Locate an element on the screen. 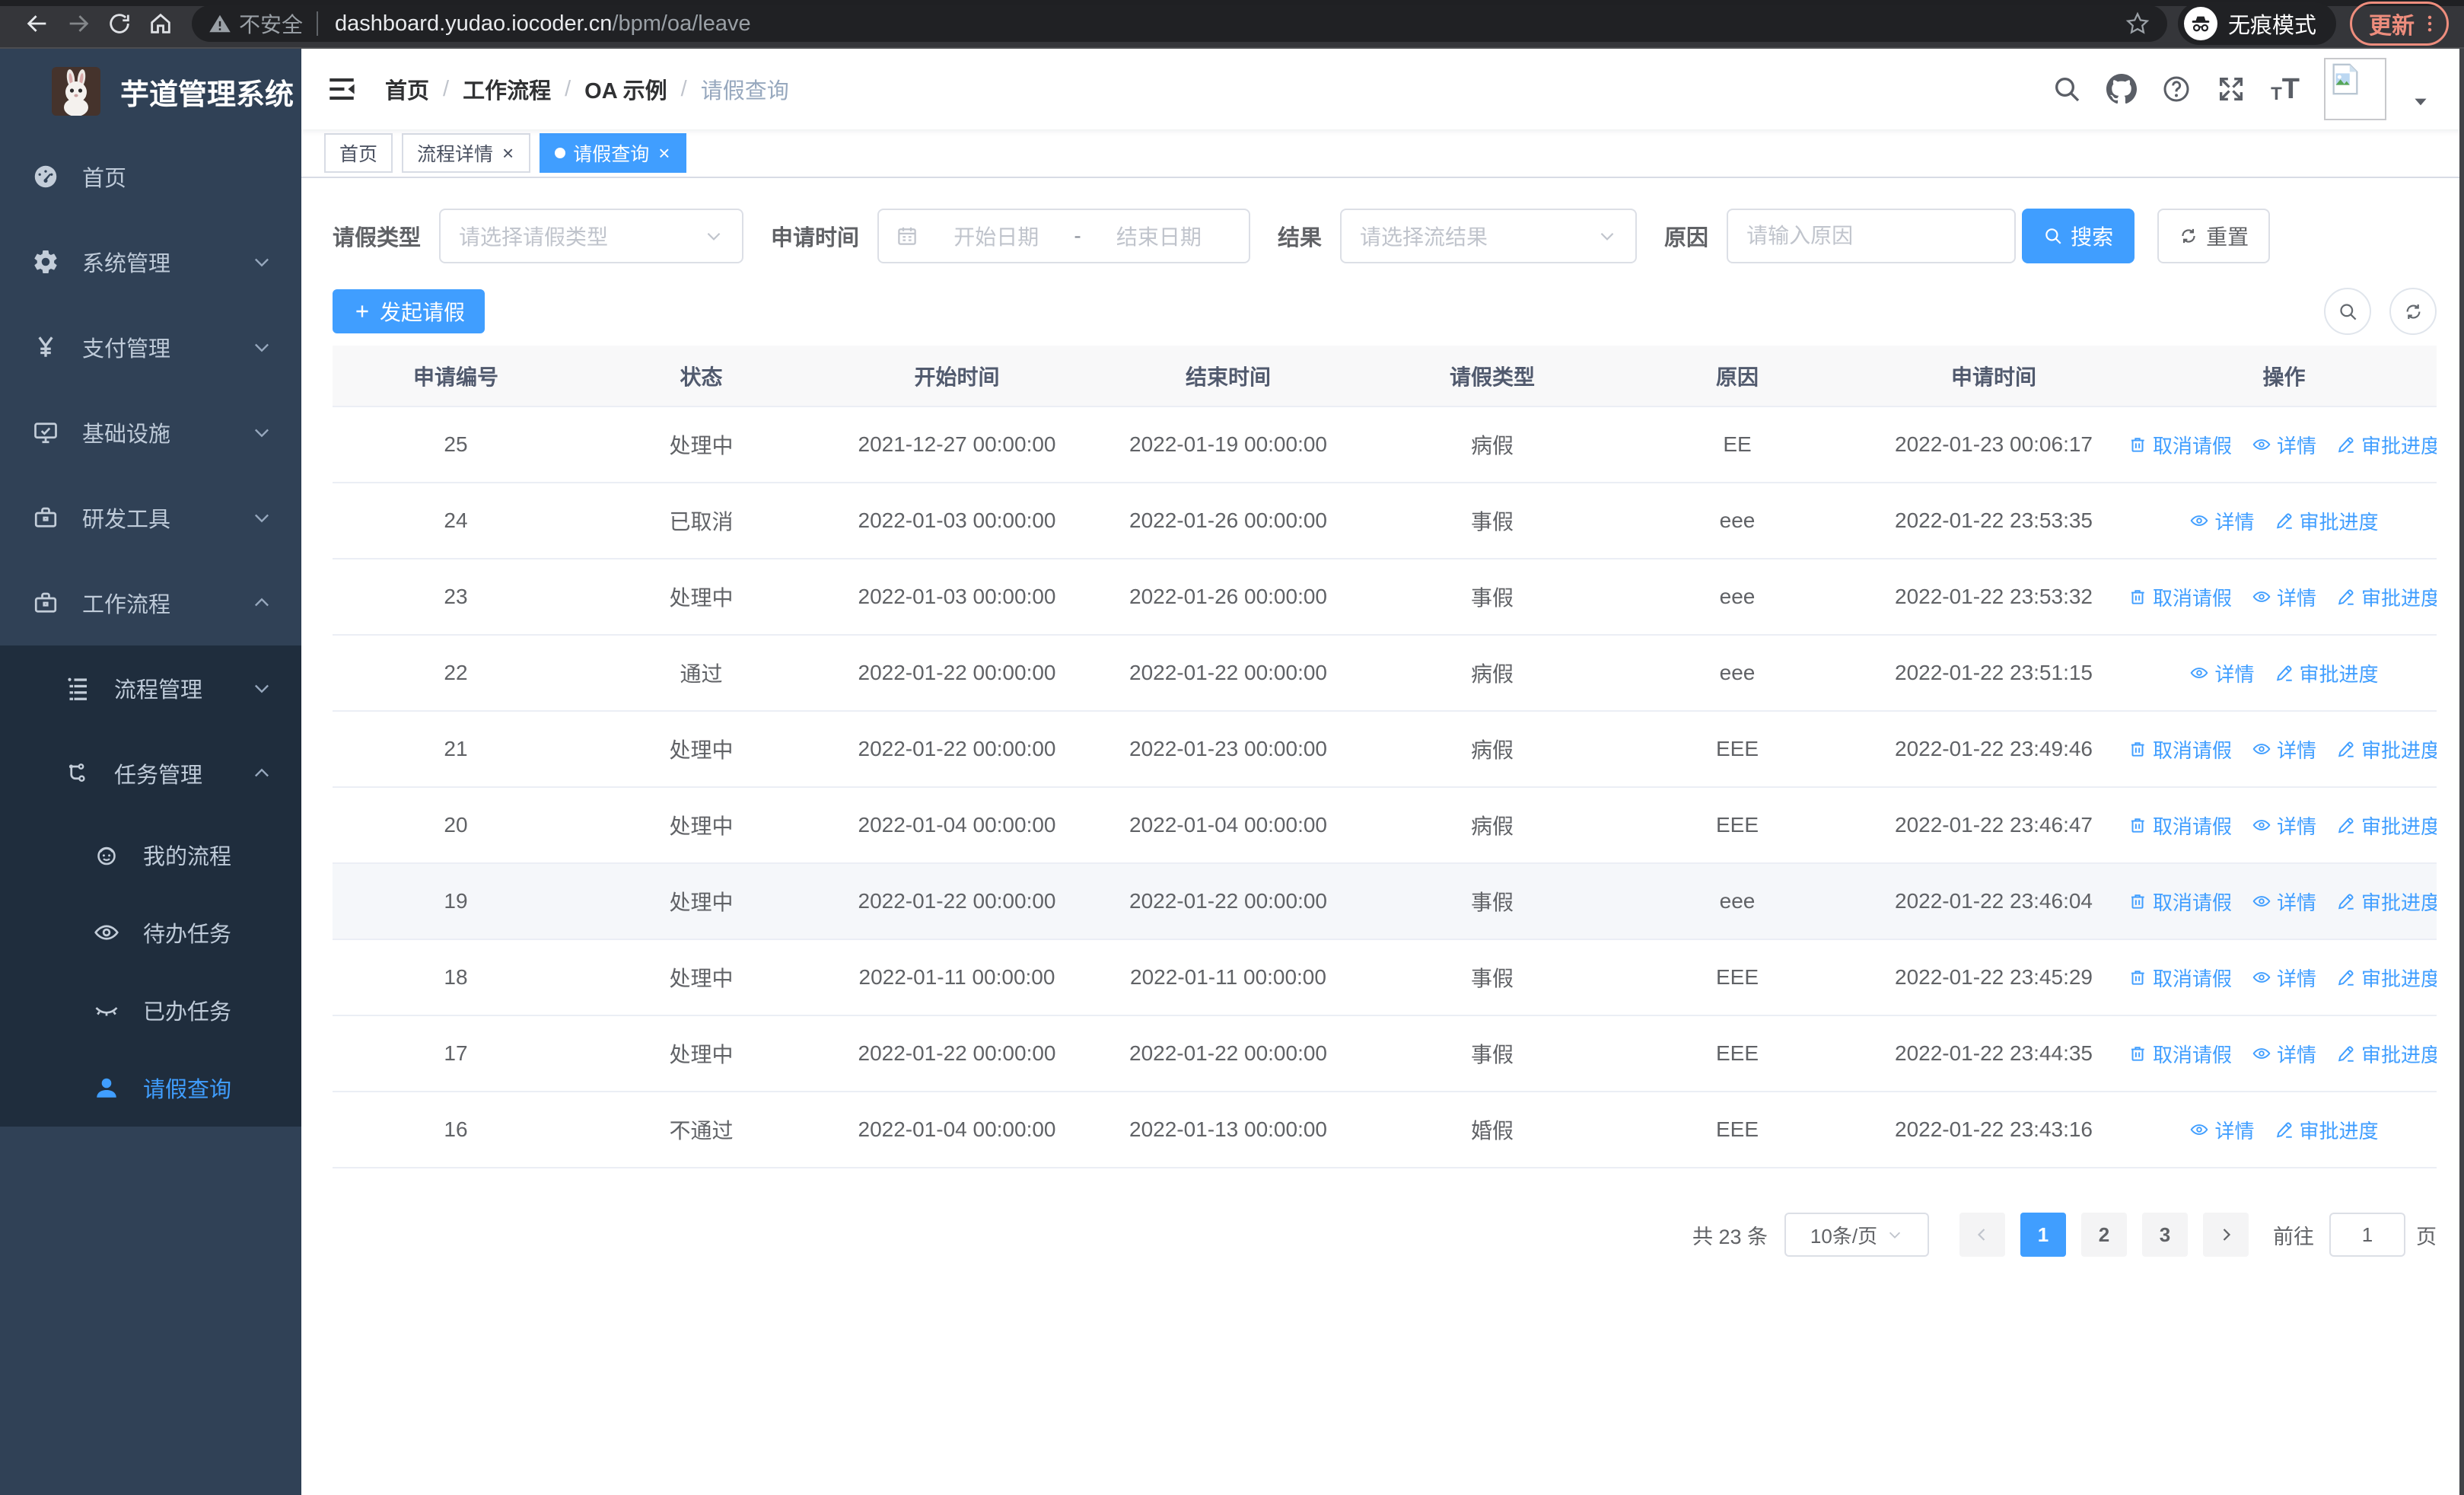 This screenshot has width=2464, height=1495. page-unit-label: 页 is located at coordinates (2426, 1237).